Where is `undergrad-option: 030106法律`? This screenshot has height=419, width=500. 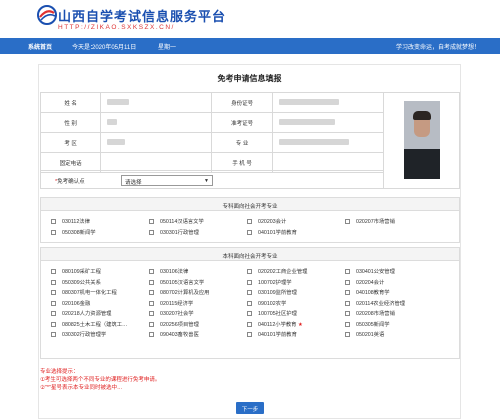
undergrad-option: 030106法律 is located at coordinates (168, 271).